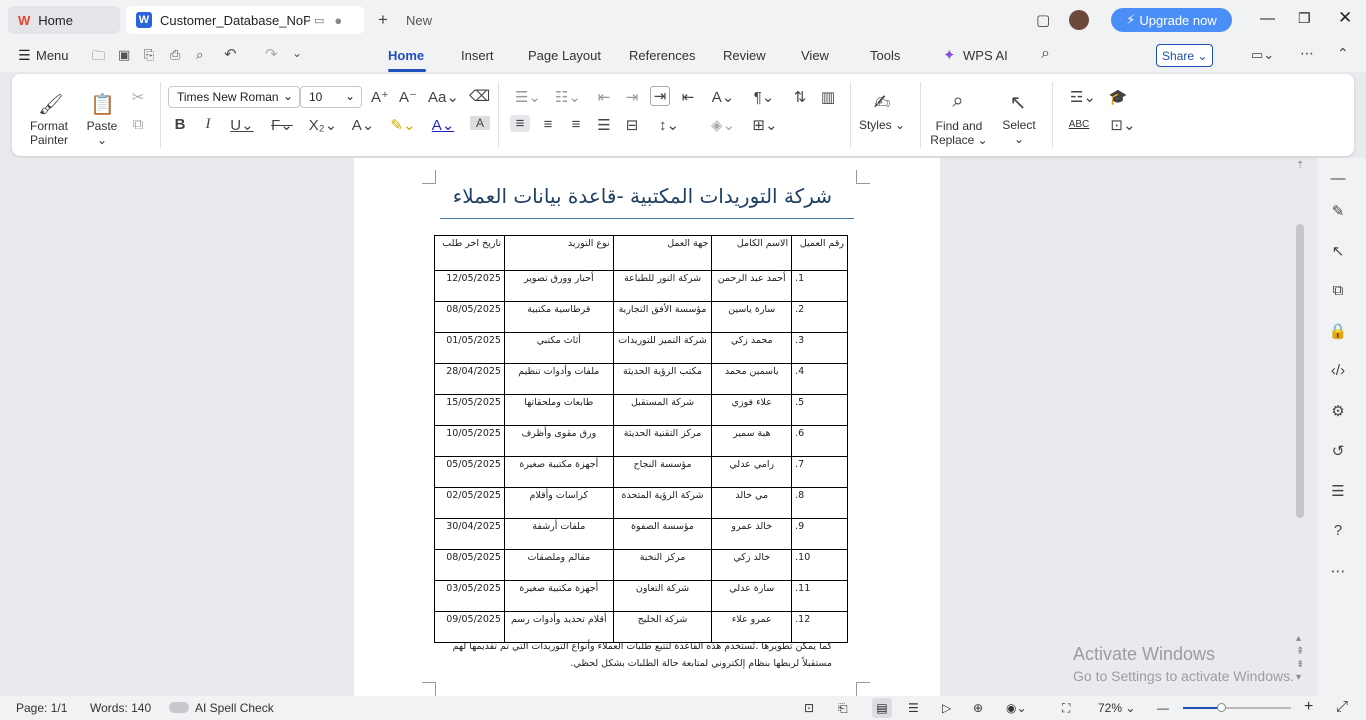 The image size is (1366, 720). Describe the element at coordinates (1338, 251) in the screenshot. I see `cursor-icon: ↖` at that location.